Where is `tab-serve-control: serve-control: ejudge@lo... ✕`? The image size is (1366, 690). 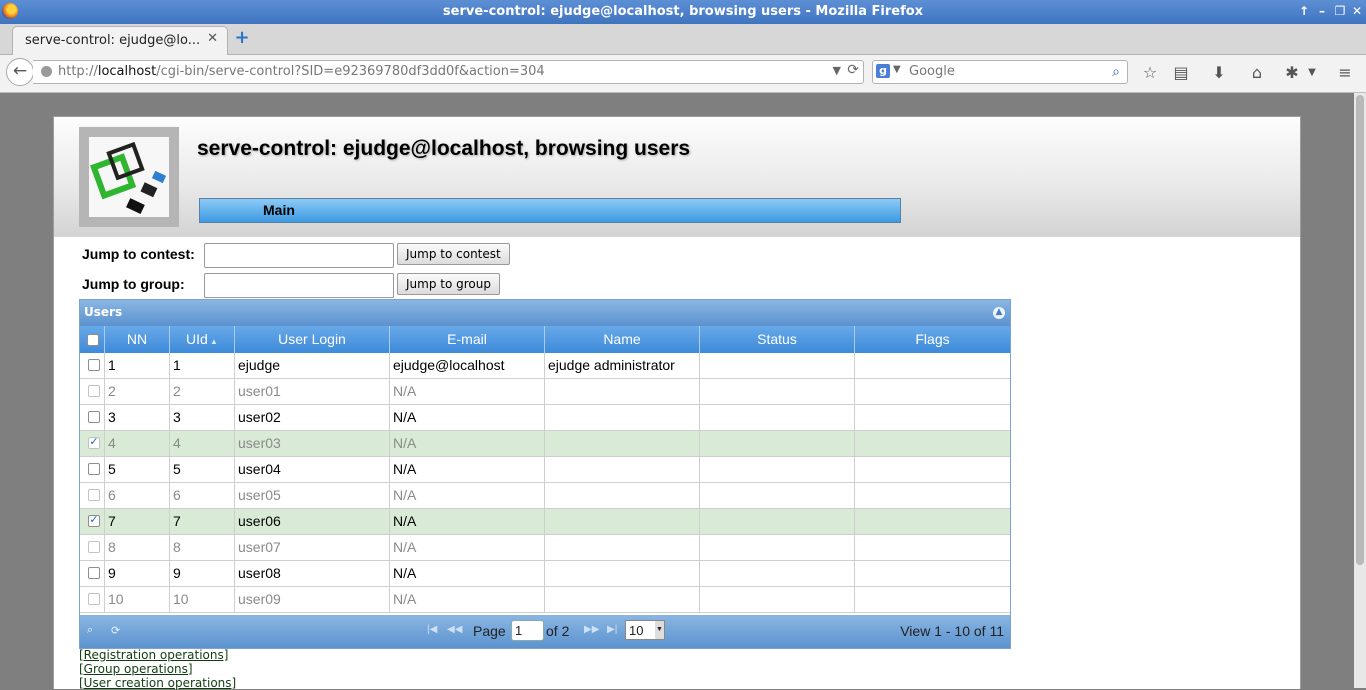
tab-serve-control: serve-control: ejudge@lo... ✕ is located at coordinates (120, 40).